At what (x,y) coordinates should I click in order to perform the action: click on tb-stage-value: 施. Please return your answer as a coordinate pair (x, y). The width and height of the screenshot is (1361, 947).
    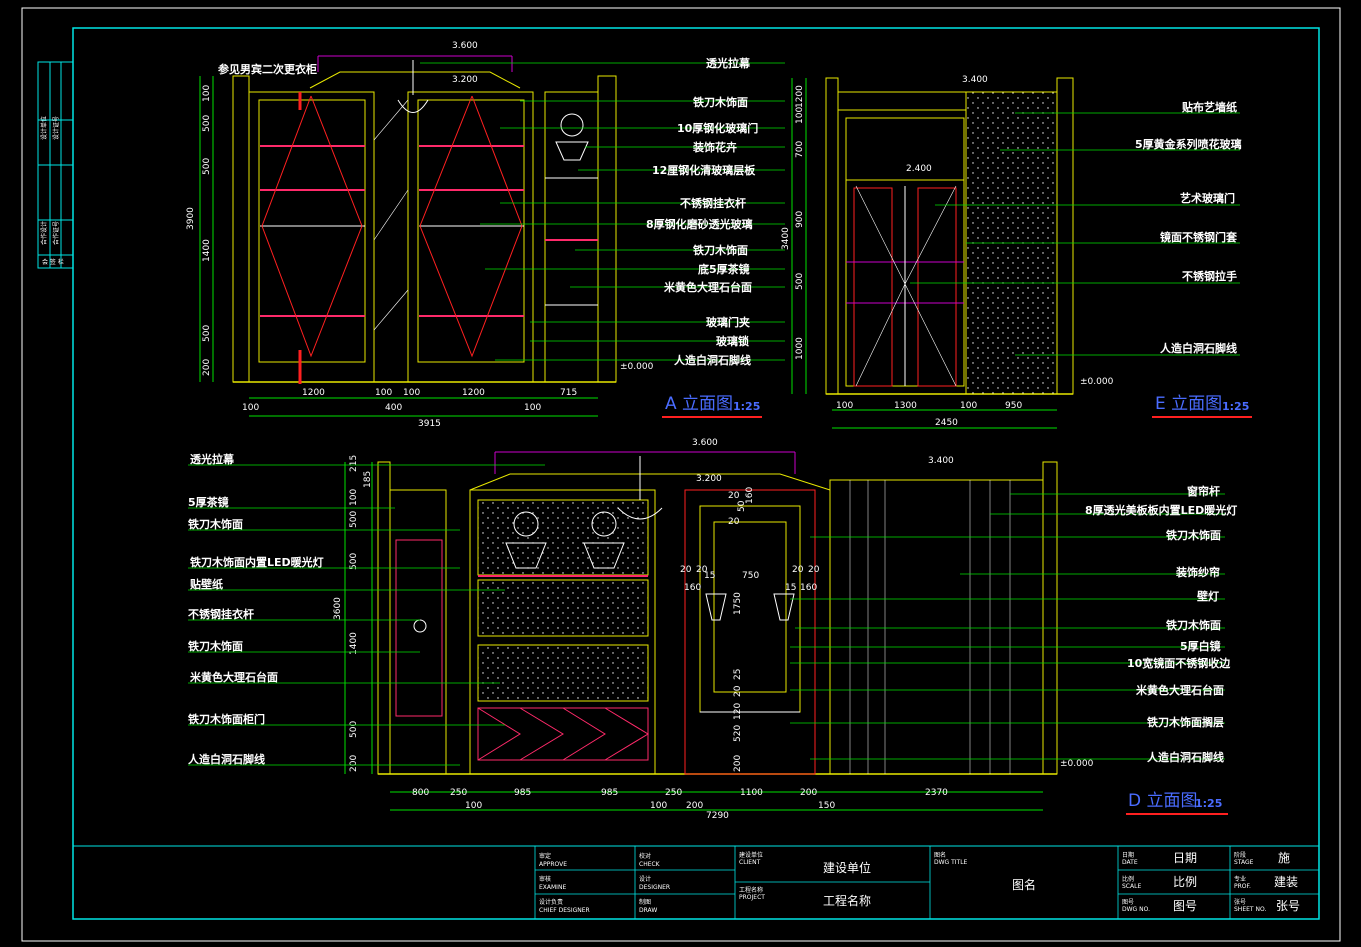
    Looking at the image, I should click on (1284, 858).